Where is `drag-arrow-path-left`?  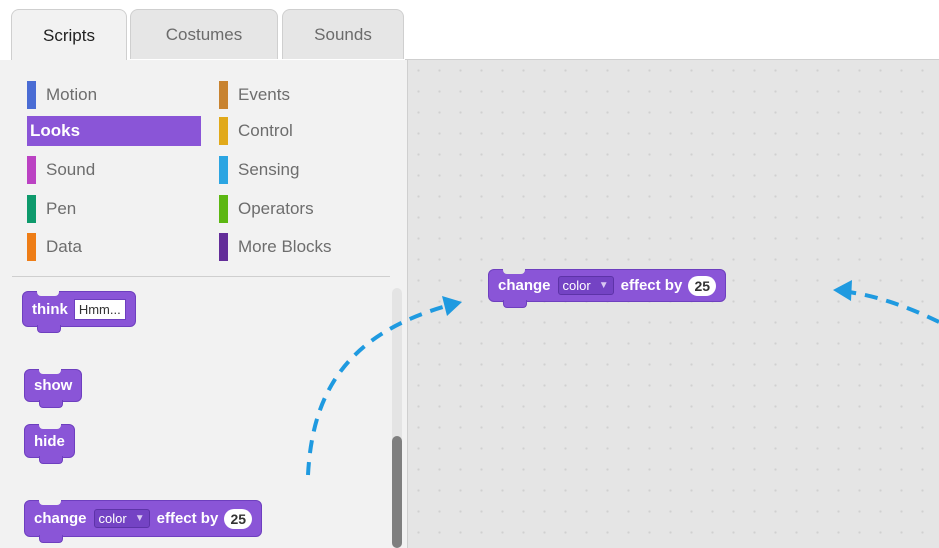 drag-arrow-path-left is located at coordinates (378, 389).